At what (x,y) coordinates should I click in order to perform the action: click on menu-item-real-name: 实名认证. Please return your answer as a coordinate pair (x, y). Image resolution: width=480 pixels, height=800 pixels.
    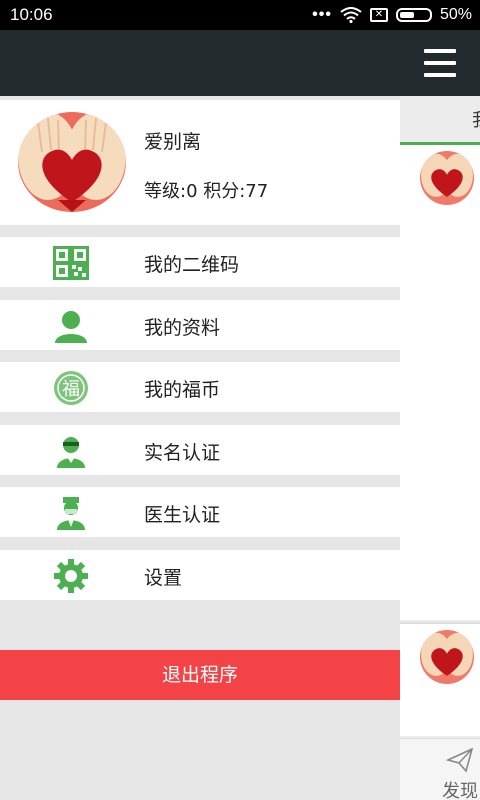
    Looking at the image, I should click on (200, 450).